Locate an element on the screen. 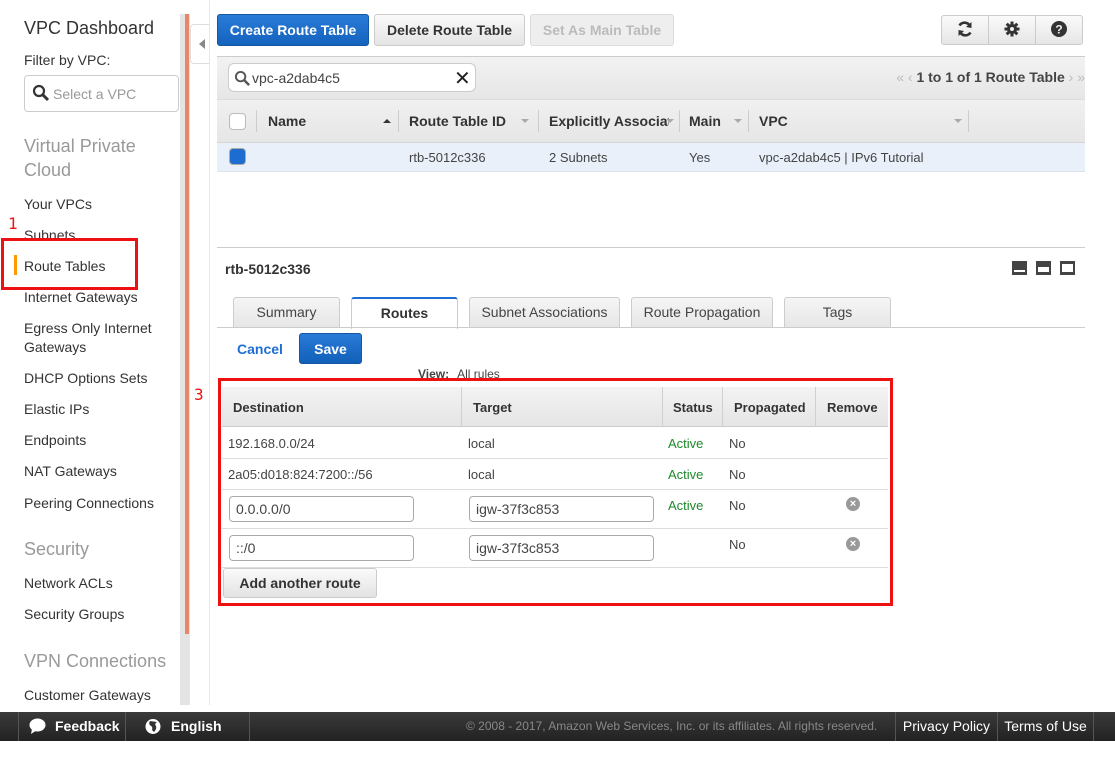  privacy-policy-link: Privacy Policy is located at coordinates (946, 726).